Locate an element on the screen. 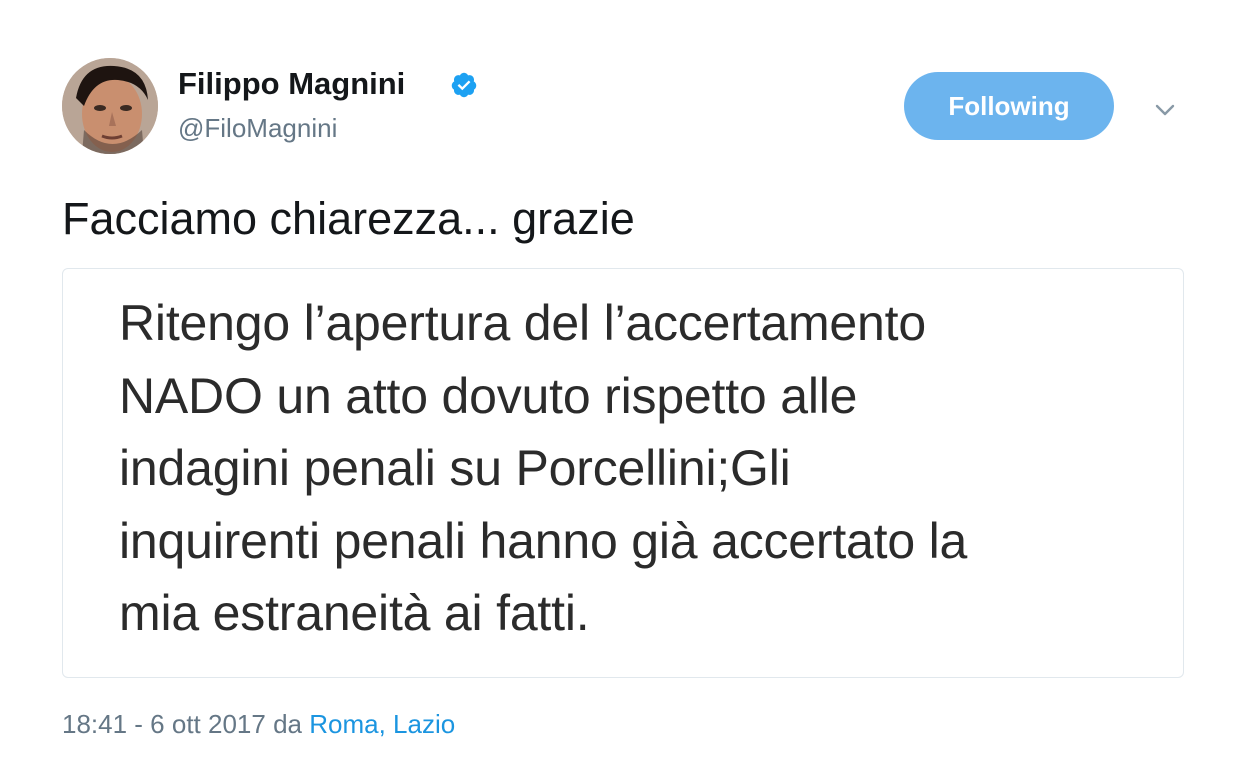 Image resolution: width=1260 pixels, height=768 pixels. via-label: da is located at coordinates (287, 724).